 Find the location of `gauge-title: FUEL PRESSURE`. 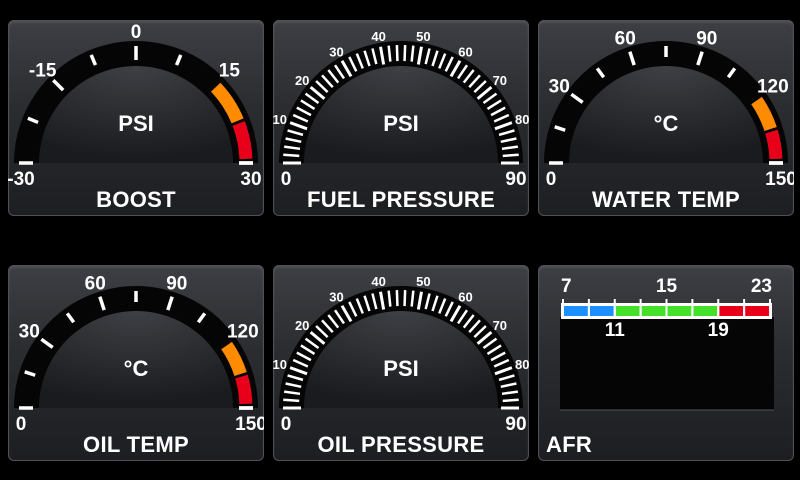

gauge-title: FUEL PRESSURE is located at coordinates (401, 199).